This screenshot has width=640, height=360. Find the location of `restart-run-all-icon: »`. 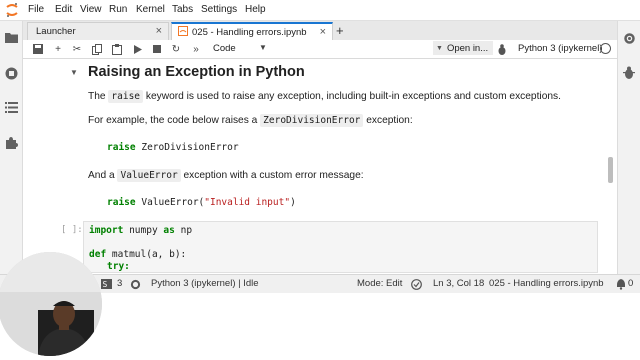

restart-run-all-icon: » is located at coordinates (196, 49).